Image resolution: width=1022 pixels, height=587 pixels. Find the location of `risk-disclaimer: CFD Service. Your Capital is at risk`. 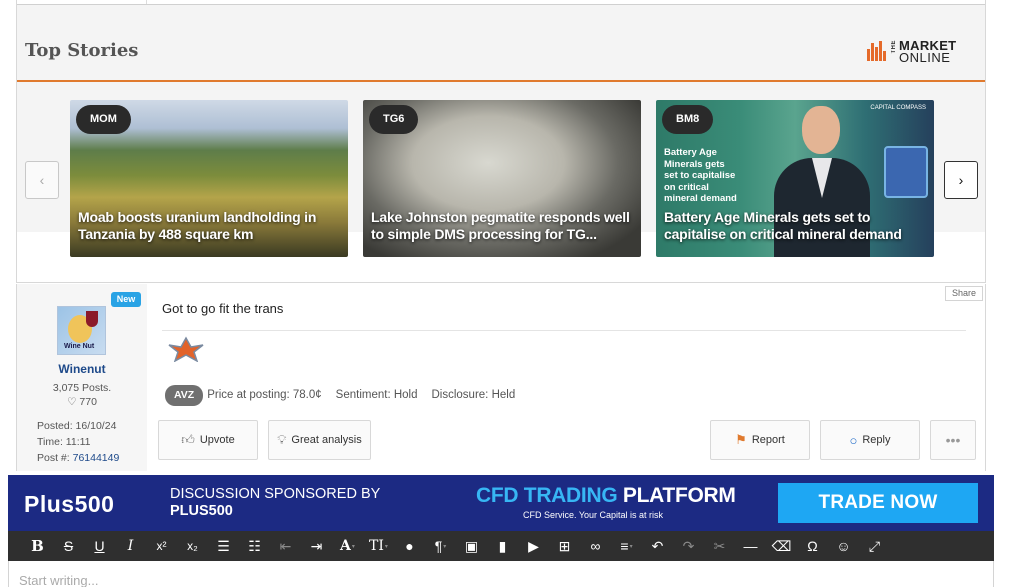

risk-disclaimer: CFD Service. Your Capital is at risk is located at coordinates (593, 515).